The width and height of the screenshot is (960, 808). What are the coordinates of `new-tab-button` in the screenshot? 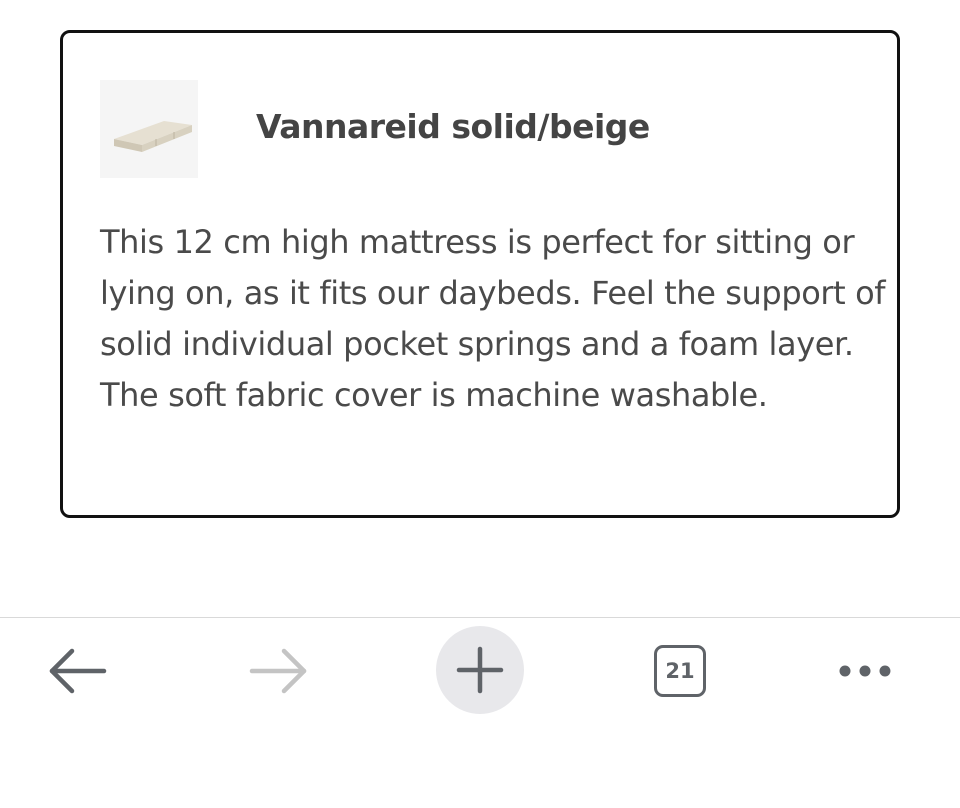 It's located at (480, 670).